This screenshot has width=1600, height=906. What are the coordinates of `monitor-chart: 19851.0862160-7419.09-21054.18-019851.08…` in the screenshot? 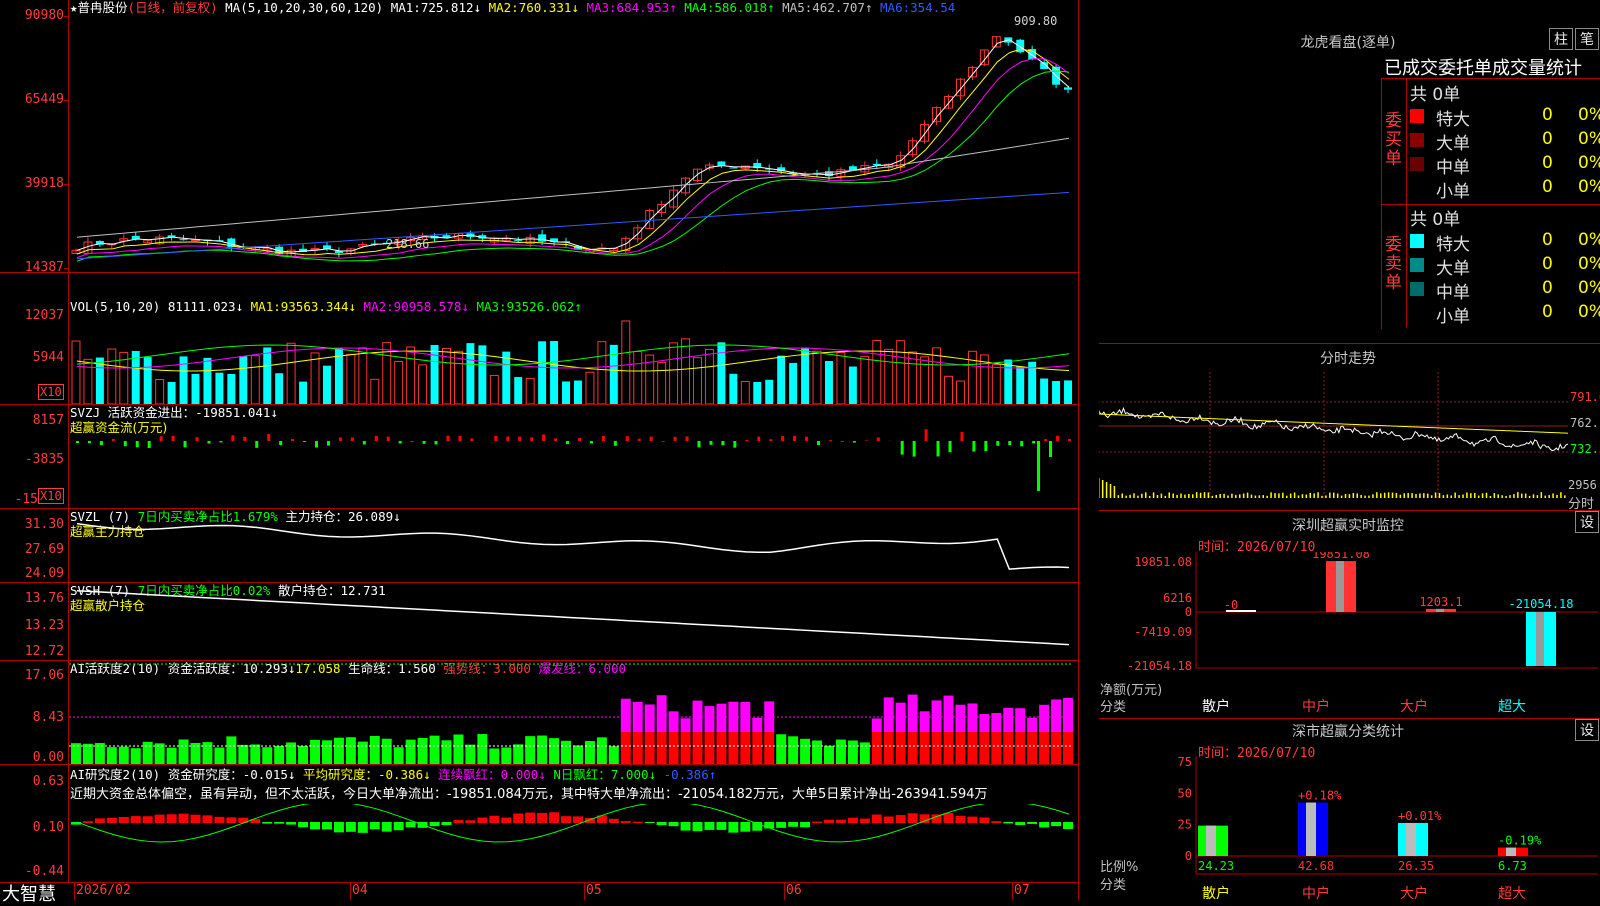 It's located at (1349, 627).